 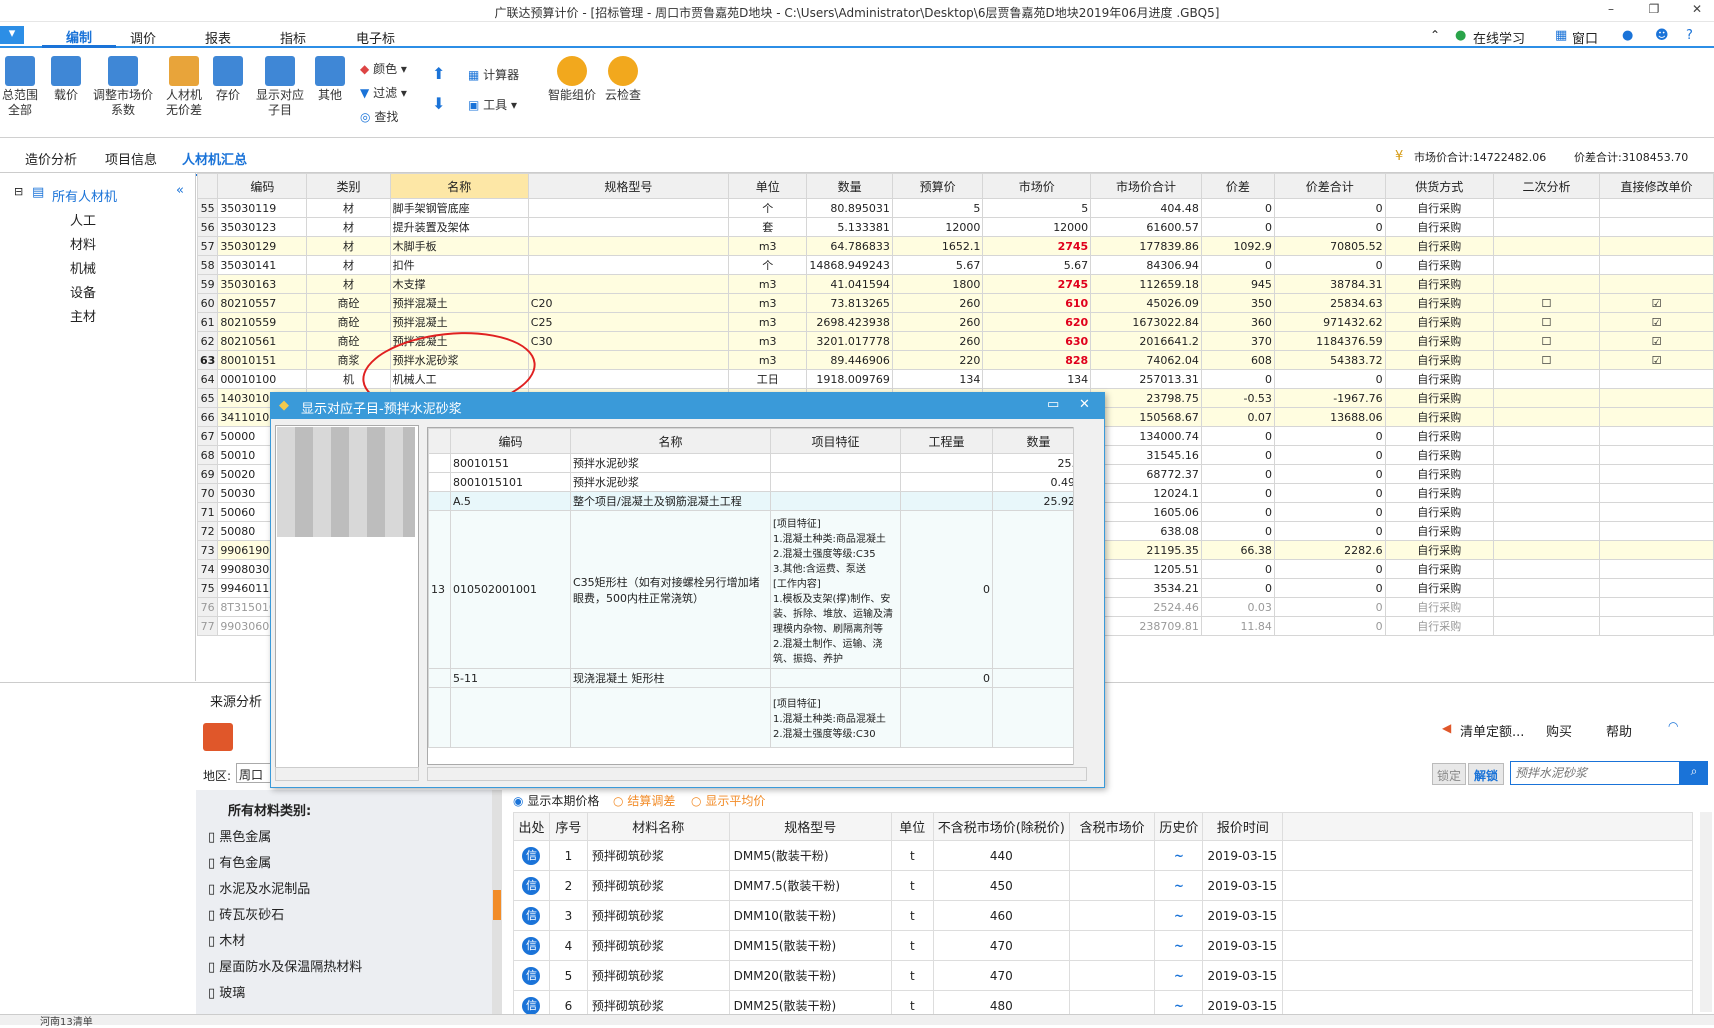 What do you see at coordinates (912, 826) in the screenshot?
I see `price-column-header: 单位` at bounding box center [912, 826].